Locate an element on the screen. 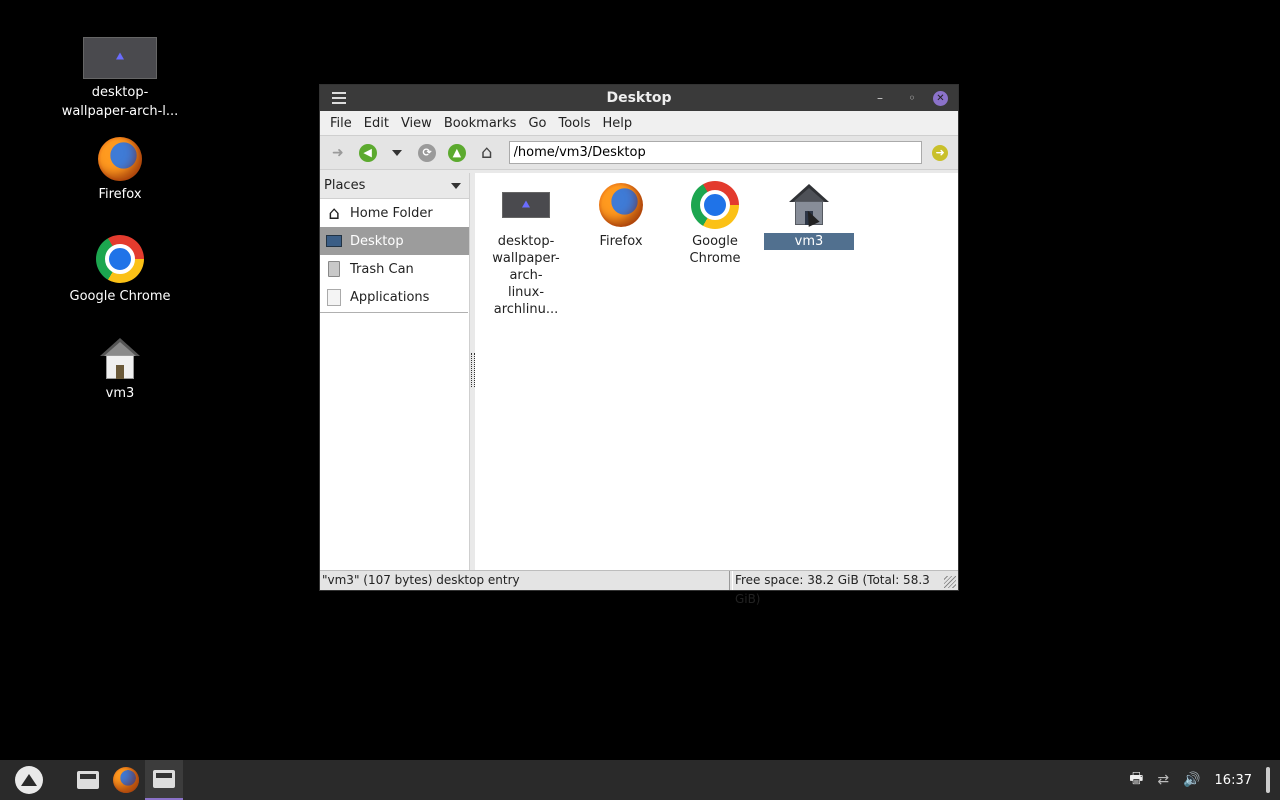 Image resolution: width=1280 pixels, height=800 pixels. hamburger-icon is located at coordinates (339, 98).